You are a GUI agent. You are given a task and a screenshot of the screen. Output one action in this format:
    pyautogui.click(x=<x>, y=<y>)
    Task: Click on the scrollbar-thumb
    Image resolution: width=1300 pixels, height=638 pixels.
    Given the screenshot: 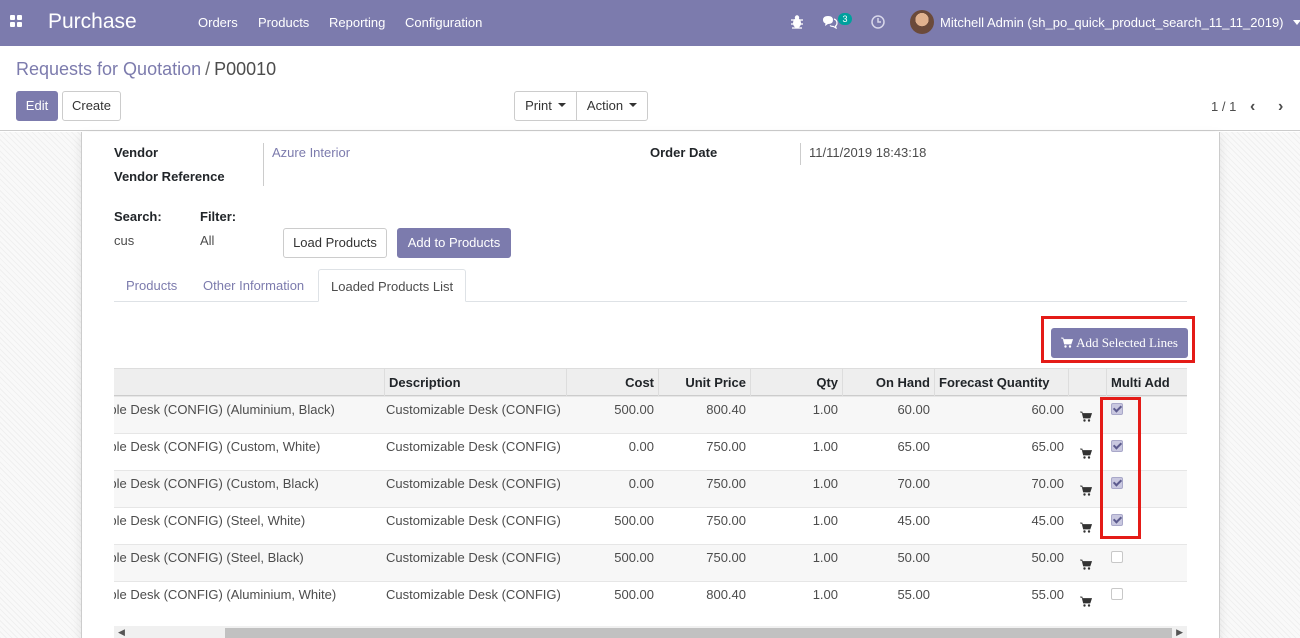 What is the action you would take?
    pyautogui.click(x=698, y=633)
    